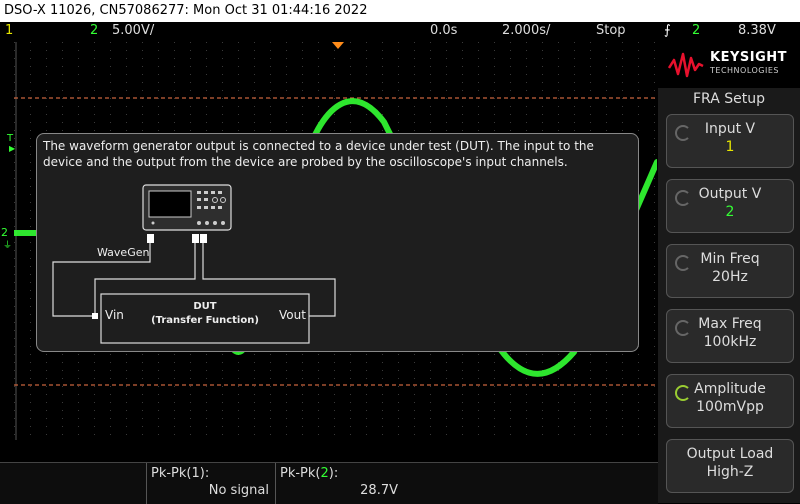 This screenshot has height=504, width=800. Describe the element at coordinates (379, 490) in the screenshot. I see `pkpk2-value: 28.7V` at that location.